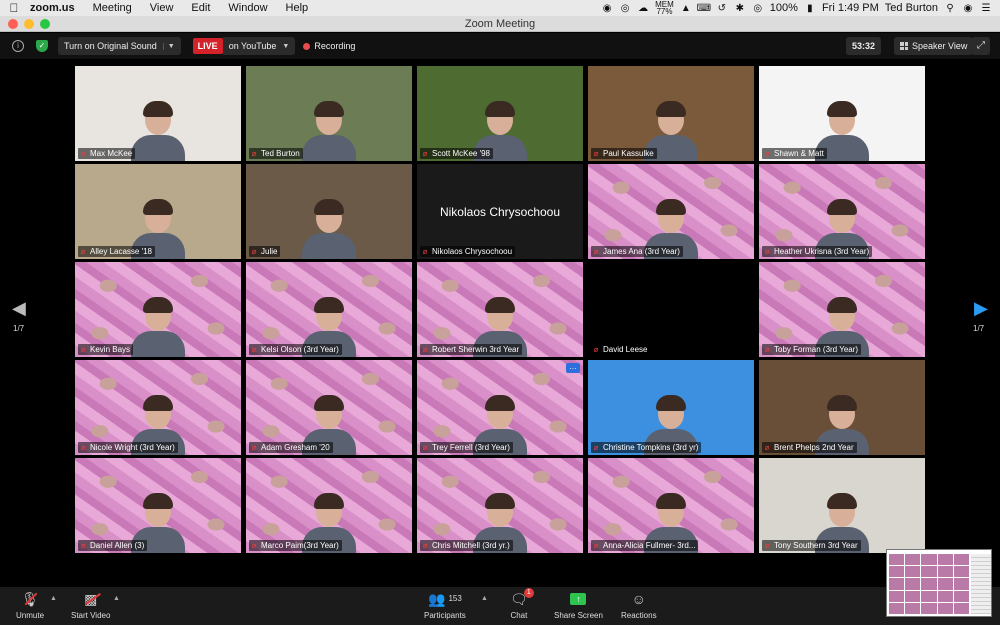  Describe the element at coordinates (53, 598) in the screenshot. I see `audio-options-chevron-icon: ▲` at that location.